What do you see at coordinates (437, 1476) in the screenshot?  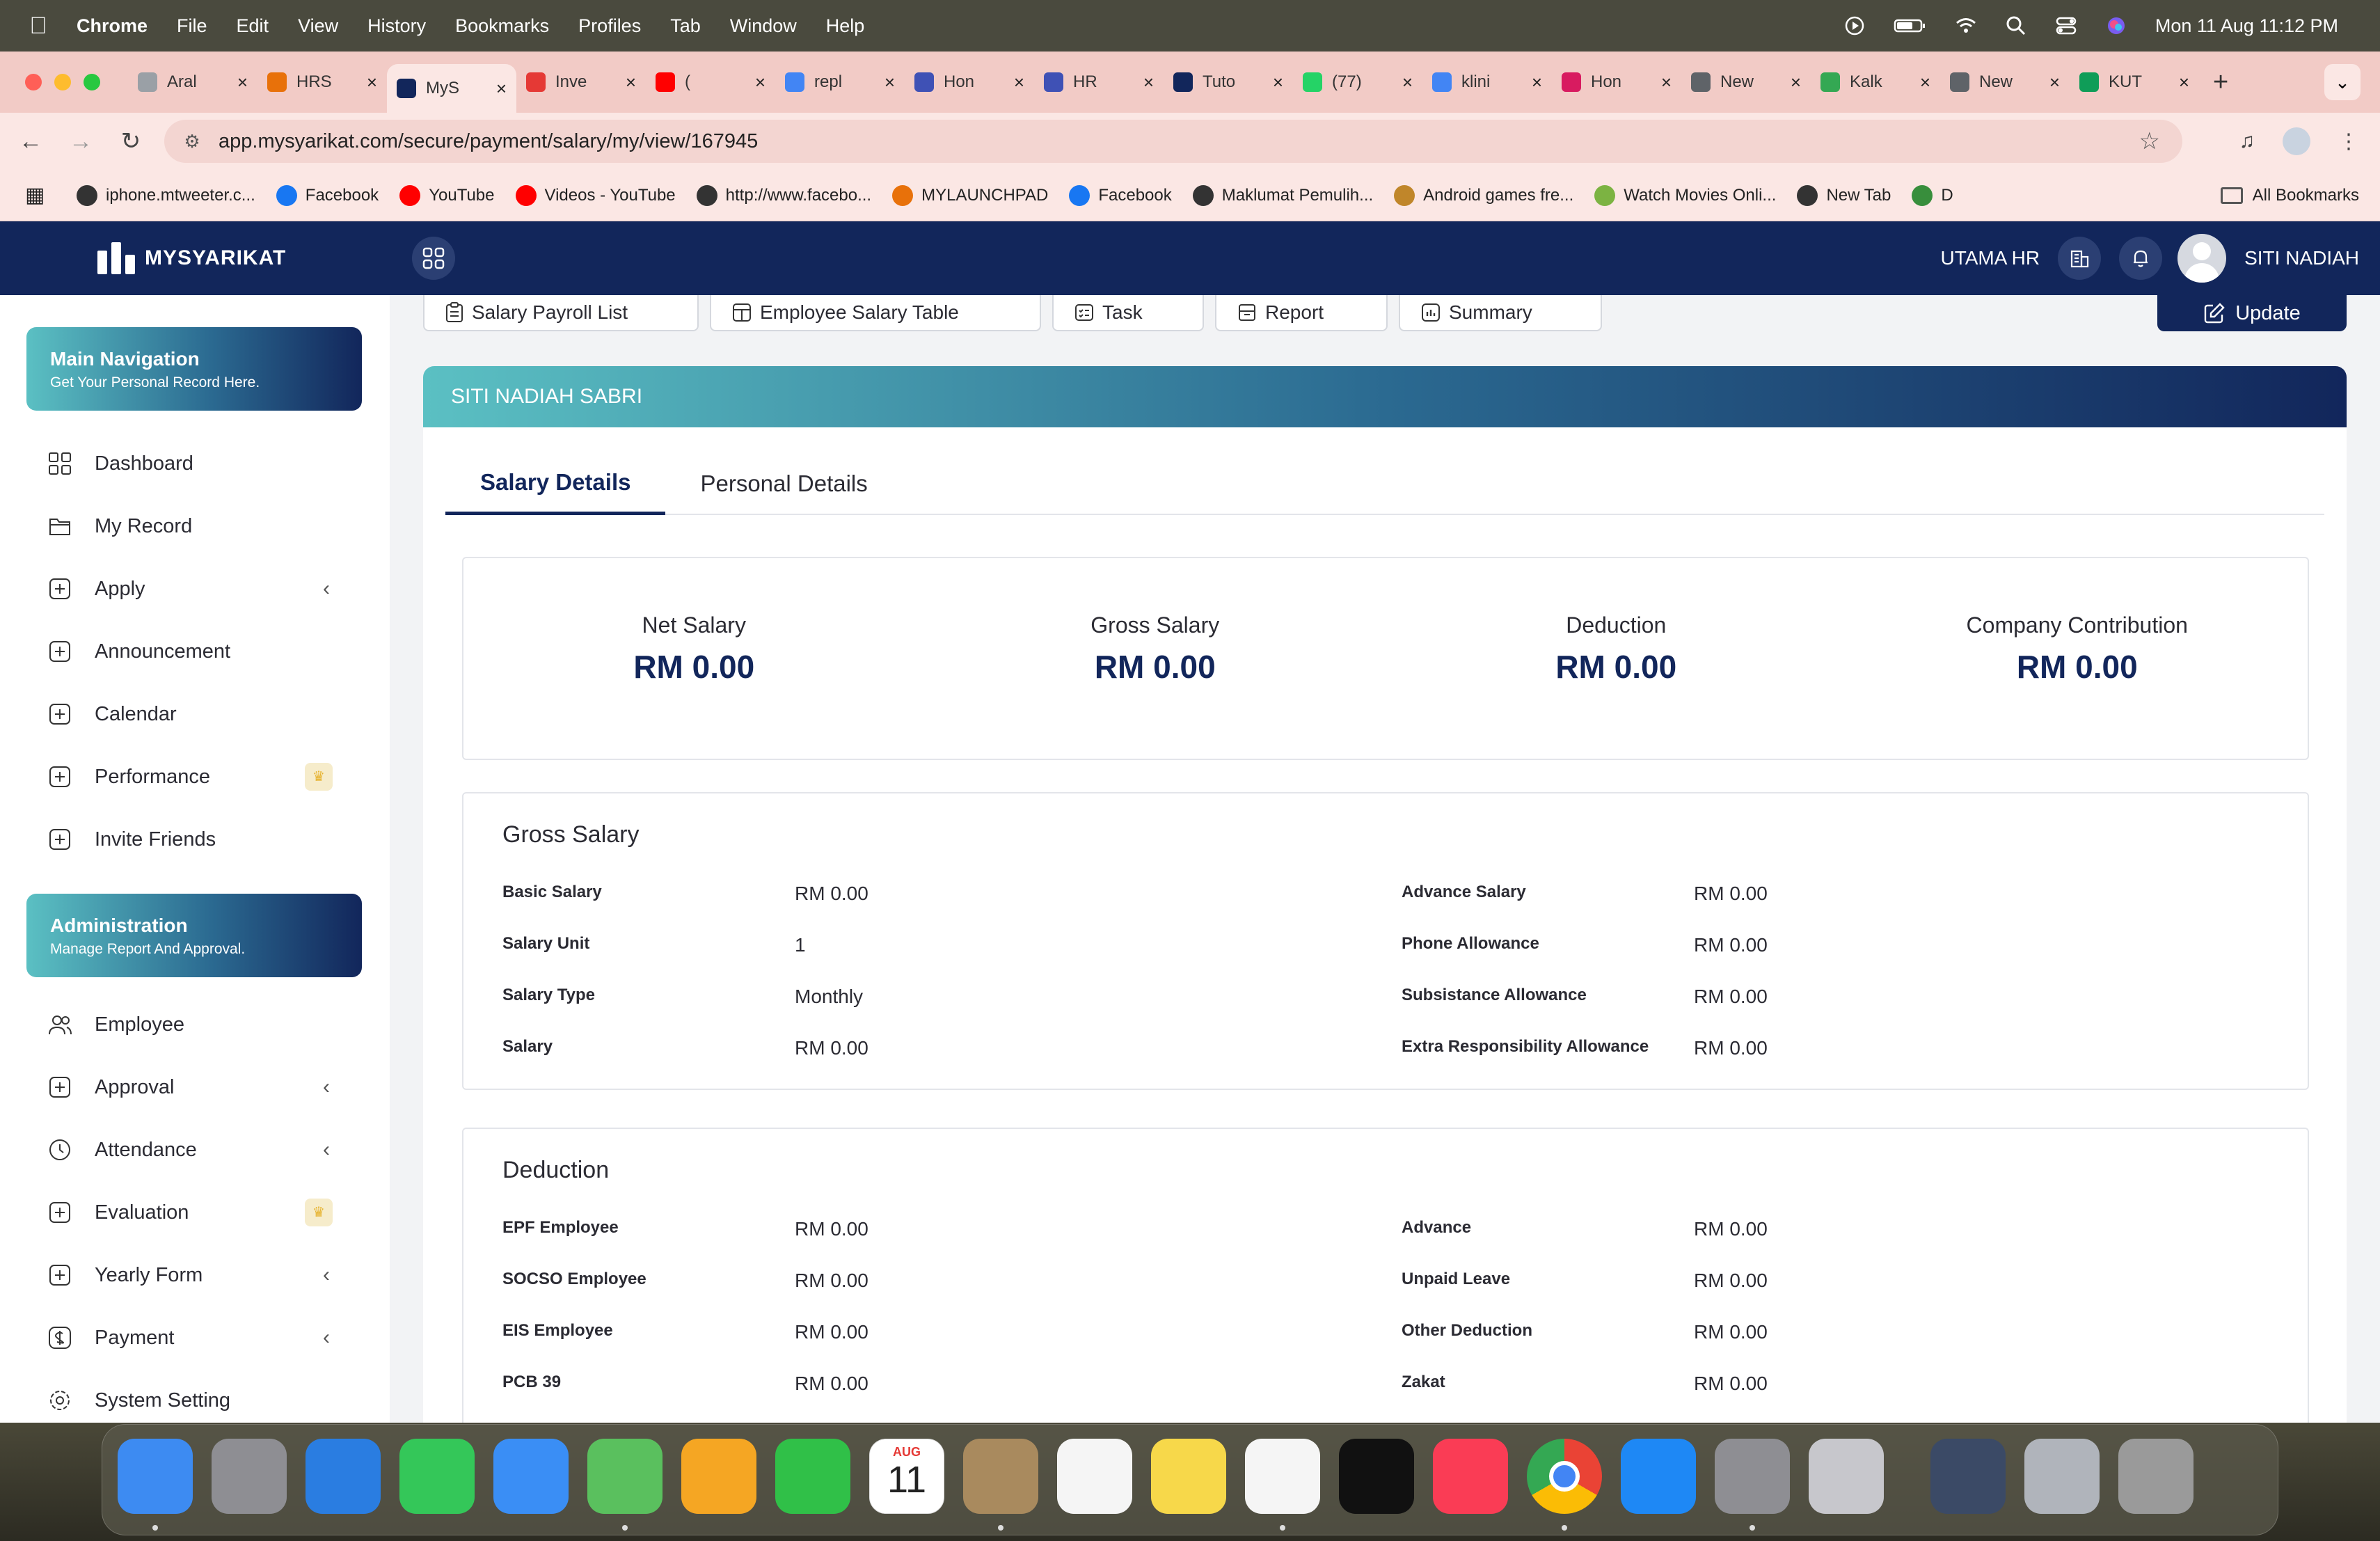 I see `messages-icon` at bounding box center [437, 1476].